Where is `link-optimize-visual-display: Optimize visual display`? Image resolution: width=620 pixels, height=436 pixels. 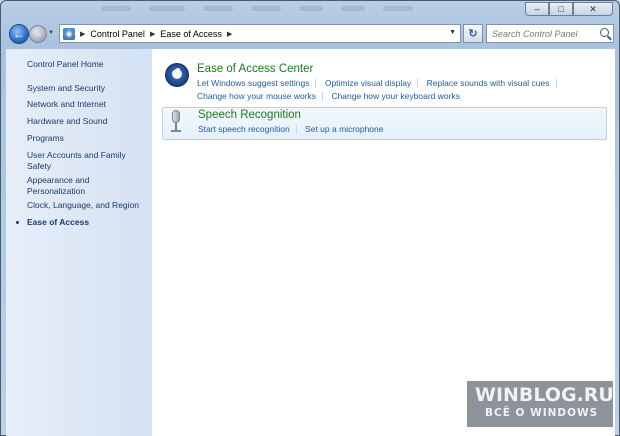
link-optimize-visual-display: Optimize visual display is located at coordinates (368, 83).